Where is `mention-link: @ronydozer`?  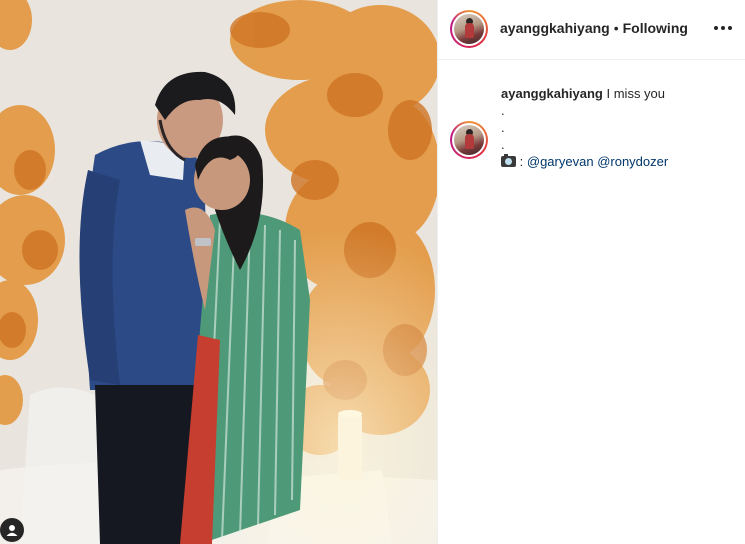 mention-link: @ronydozer is located at coordinates (632, 161).